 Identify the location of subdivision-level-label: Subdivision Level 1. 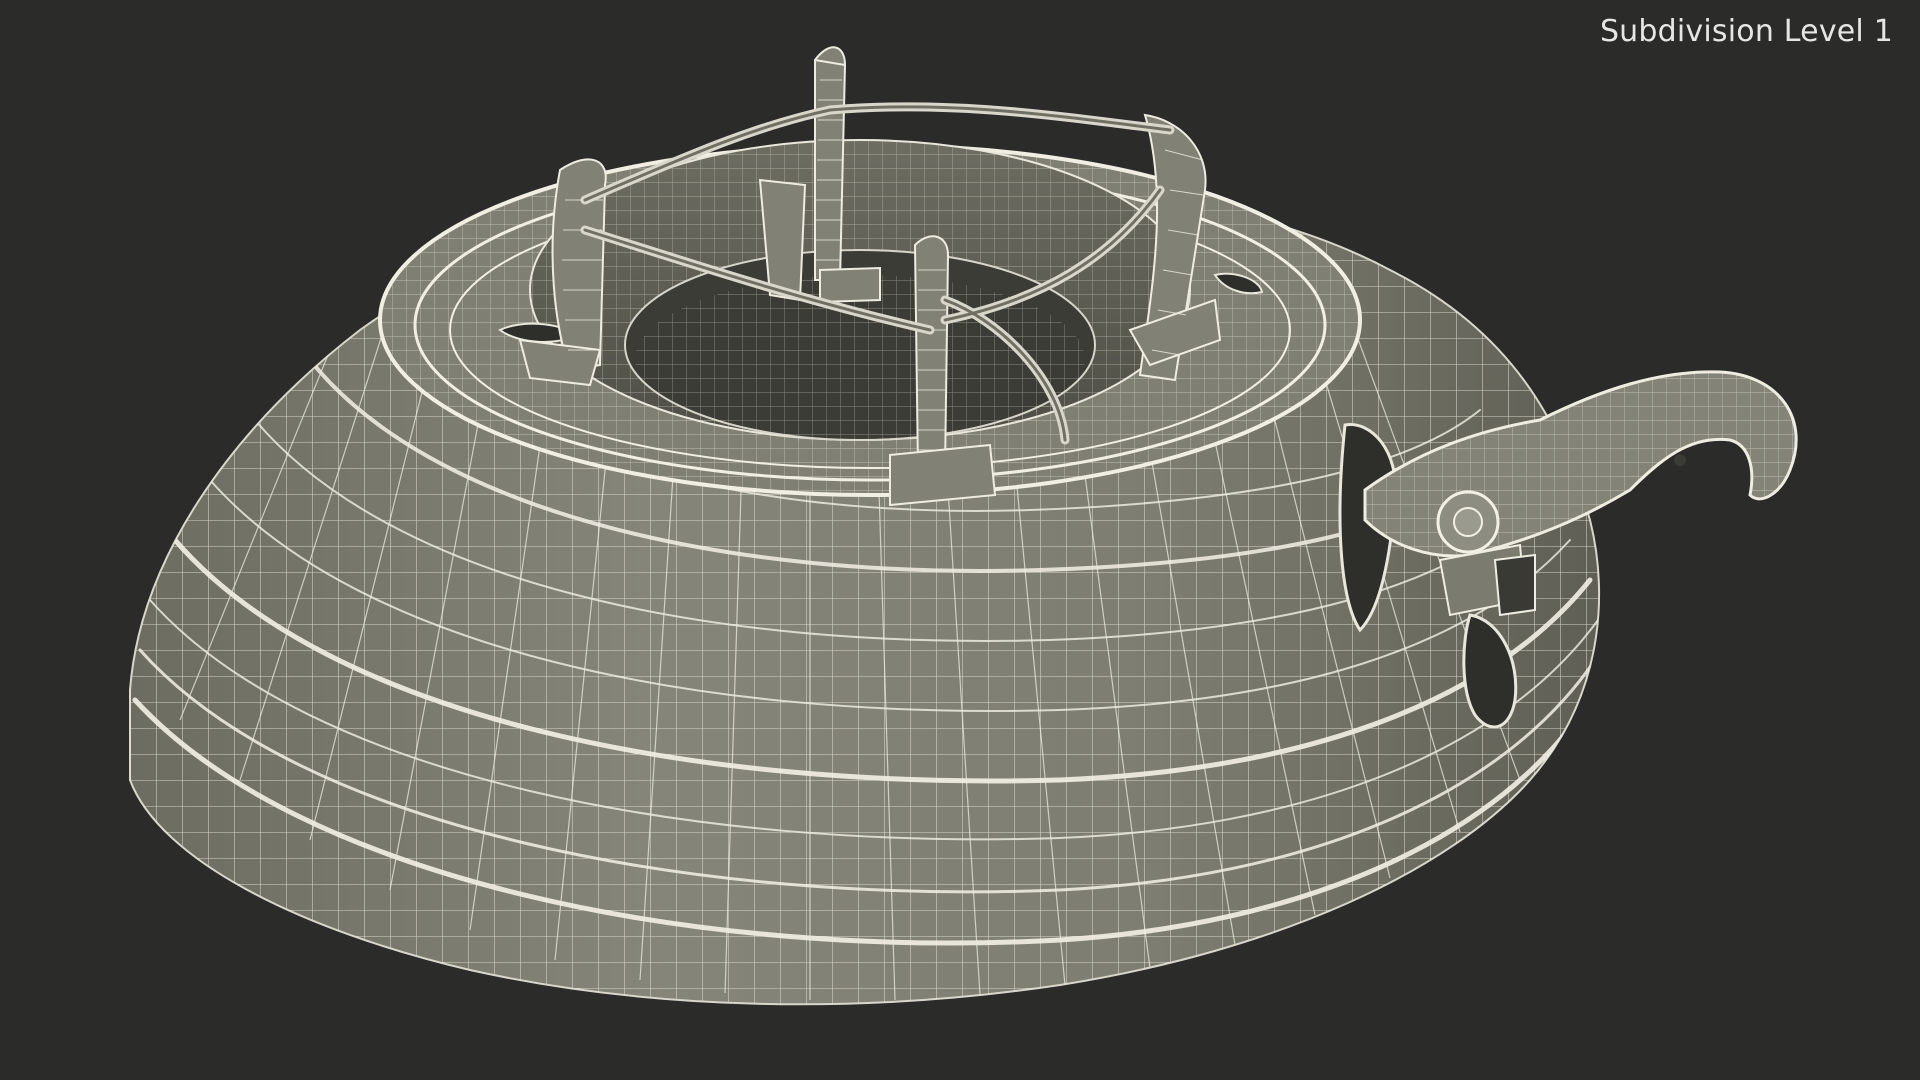
(1746, 31).